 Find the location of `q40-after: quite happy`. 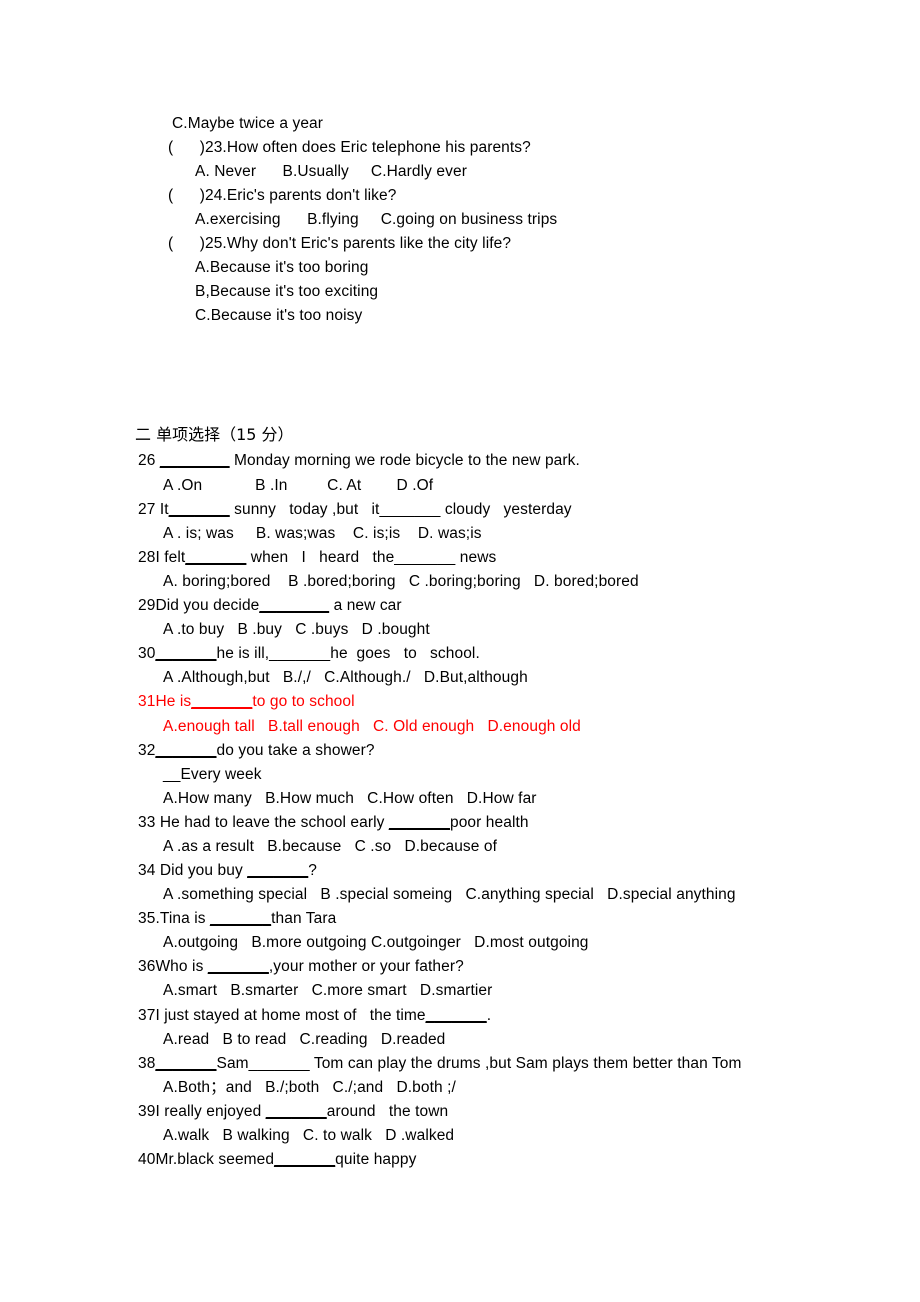

q40-after: quite happy is located at coordinates (376, 1159).